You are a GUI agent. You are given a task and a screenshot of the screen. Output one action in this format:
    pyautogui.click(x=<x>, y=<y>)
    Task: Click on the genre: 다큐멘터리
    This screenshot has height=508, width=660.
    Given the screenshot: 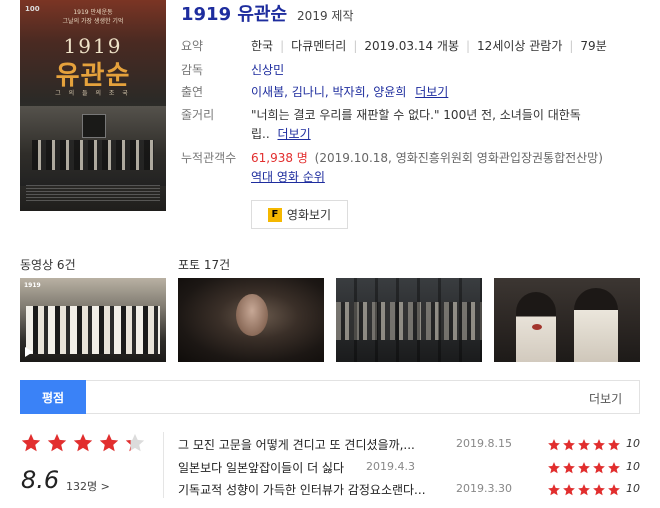 What is the action you would take?
    pyautogui.click(x=319, y=46)
    